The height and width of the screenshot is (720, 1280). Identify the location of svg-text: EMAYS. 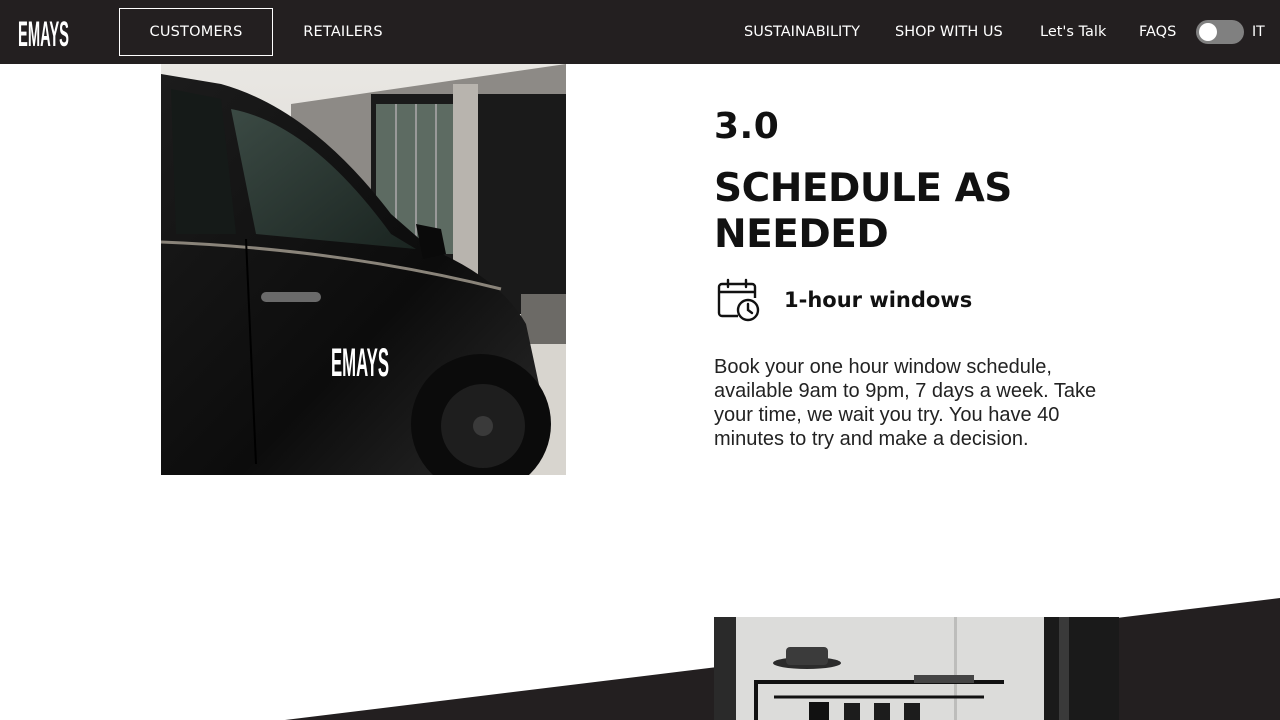
(43, 32).